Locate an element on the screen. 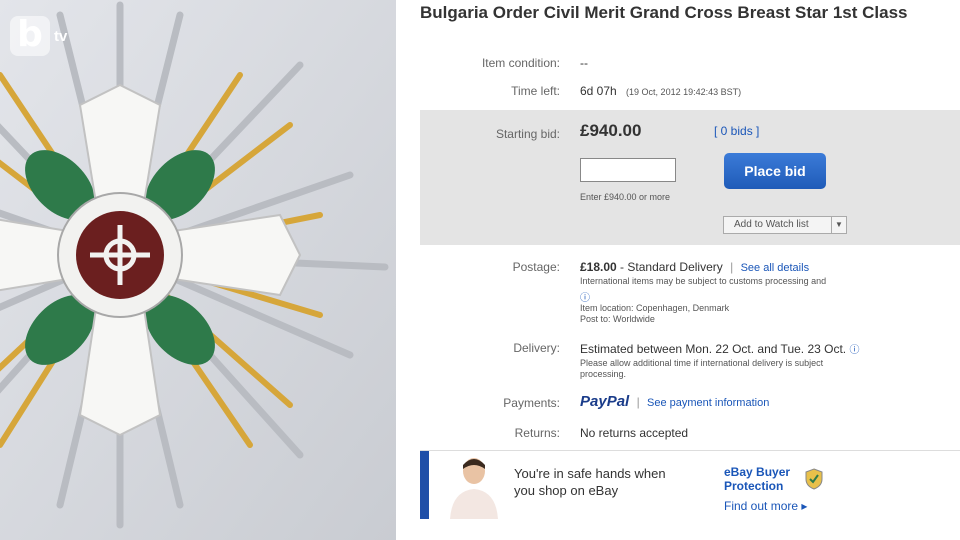  chevron-down-icon: ▼ is located at coordinates (838, 225).